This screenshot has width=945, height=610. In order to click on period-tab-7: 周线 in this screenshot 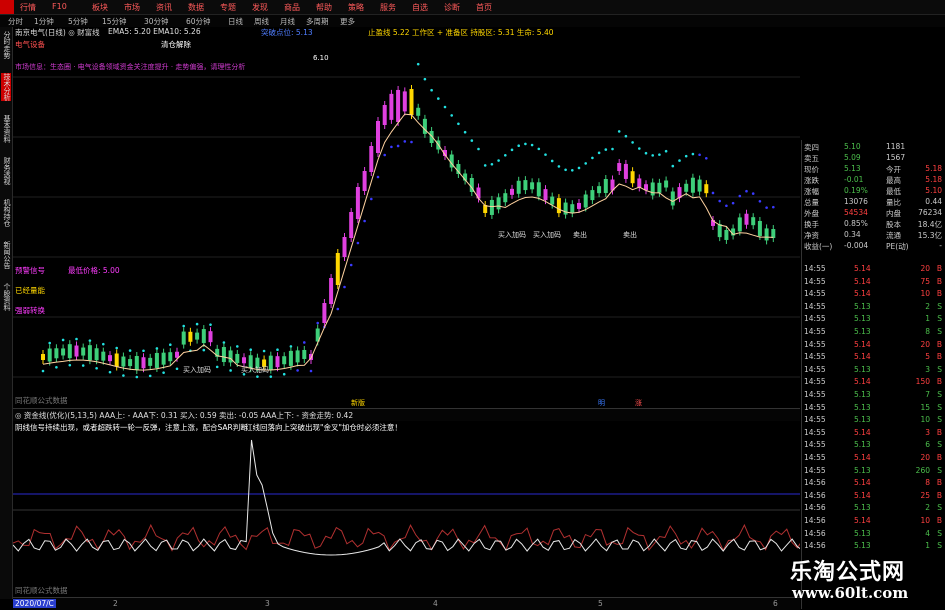, I will do `click(261, 21)`.